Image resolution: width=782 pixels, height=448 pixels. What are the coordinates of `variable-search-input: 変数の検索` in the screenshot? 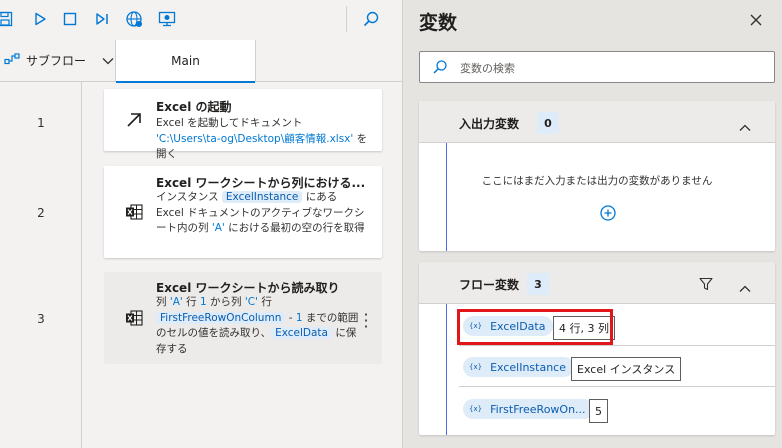 It's located at (597, 67).